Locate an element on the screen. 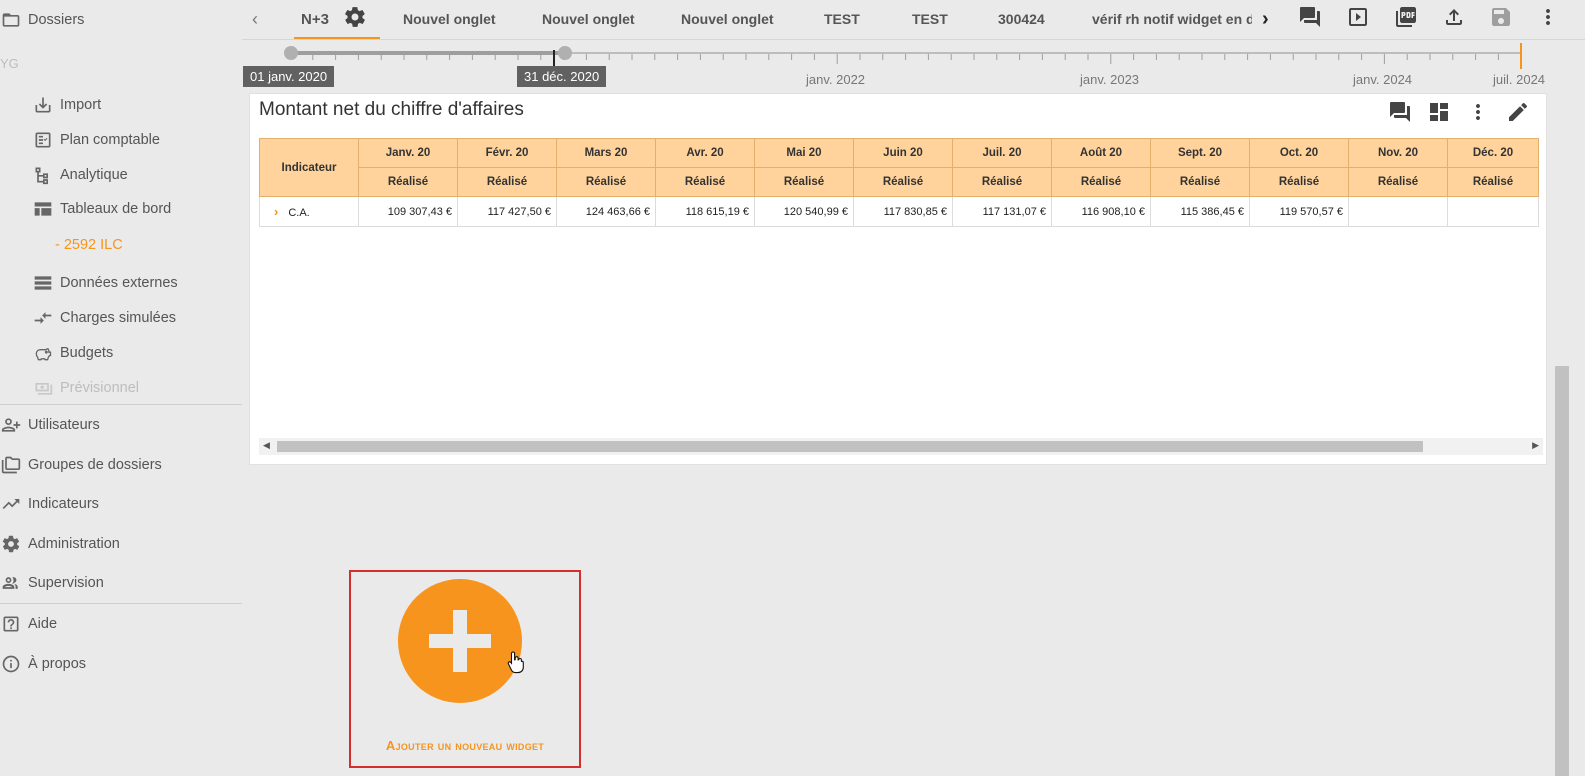 The height and width of the screenshot is (776, 1585). tab-nouvel-onglet-3: Nouvel onglet is located at coordinates (727, 19).